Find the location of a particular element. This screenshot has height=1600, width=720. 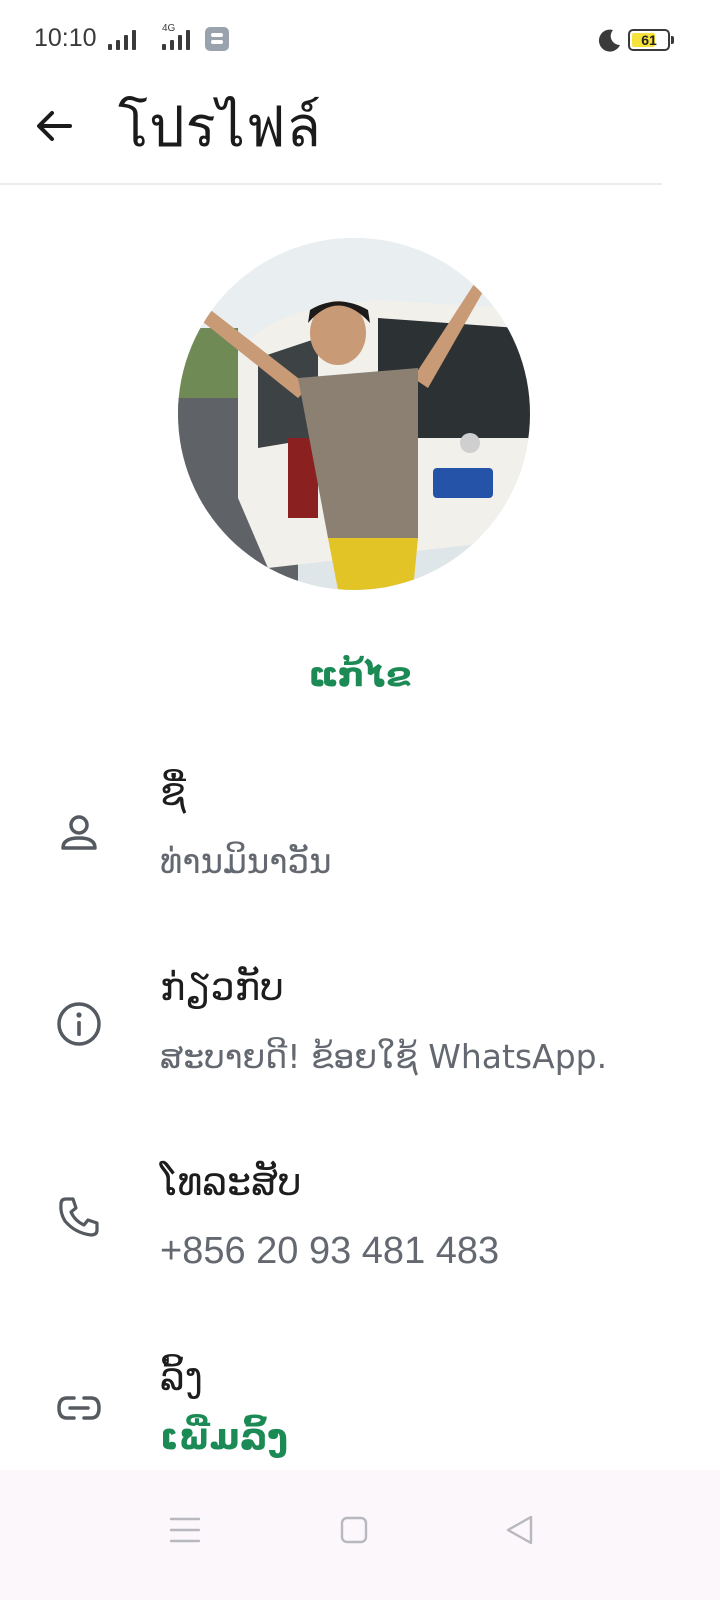

cellular-signal-icon is located at coordinates (179, 39).